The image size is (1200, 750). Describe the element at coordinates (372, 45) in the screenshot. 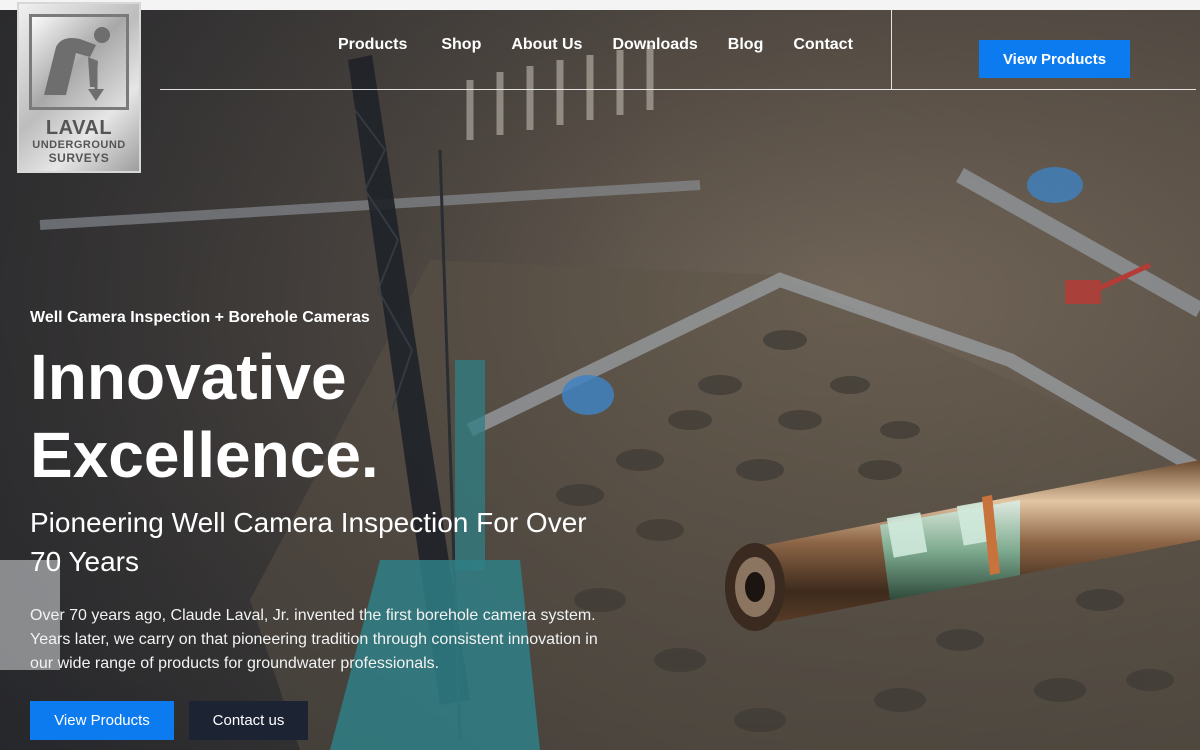

I see `nav-products: Products` at that location.